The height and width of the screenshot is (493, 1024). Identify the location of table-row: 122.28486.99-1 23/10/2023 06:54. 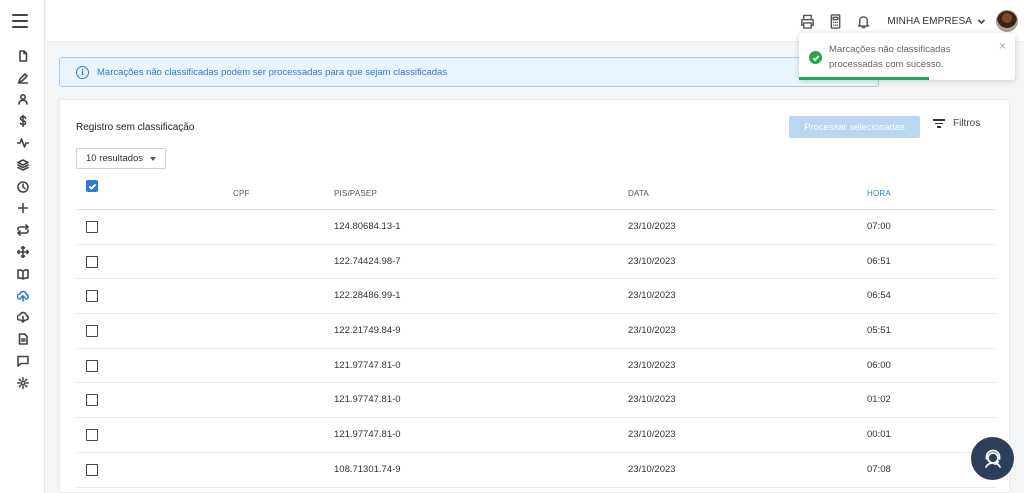
(536, 297).